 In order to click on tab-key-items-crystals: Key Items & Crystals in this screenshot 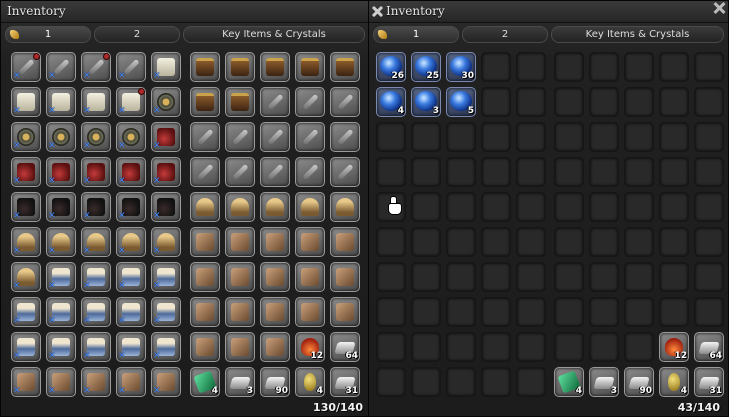, I will do `click(274, 34)`.